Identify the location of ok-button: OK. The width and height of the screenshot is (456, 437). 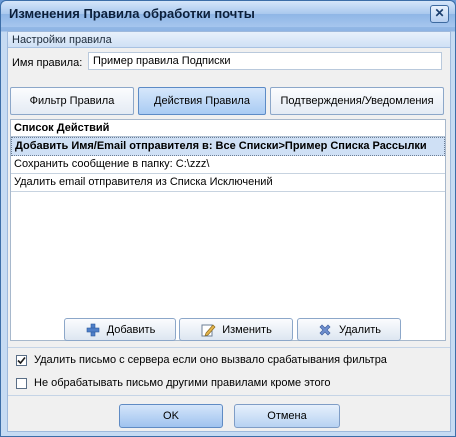
(171, 416).